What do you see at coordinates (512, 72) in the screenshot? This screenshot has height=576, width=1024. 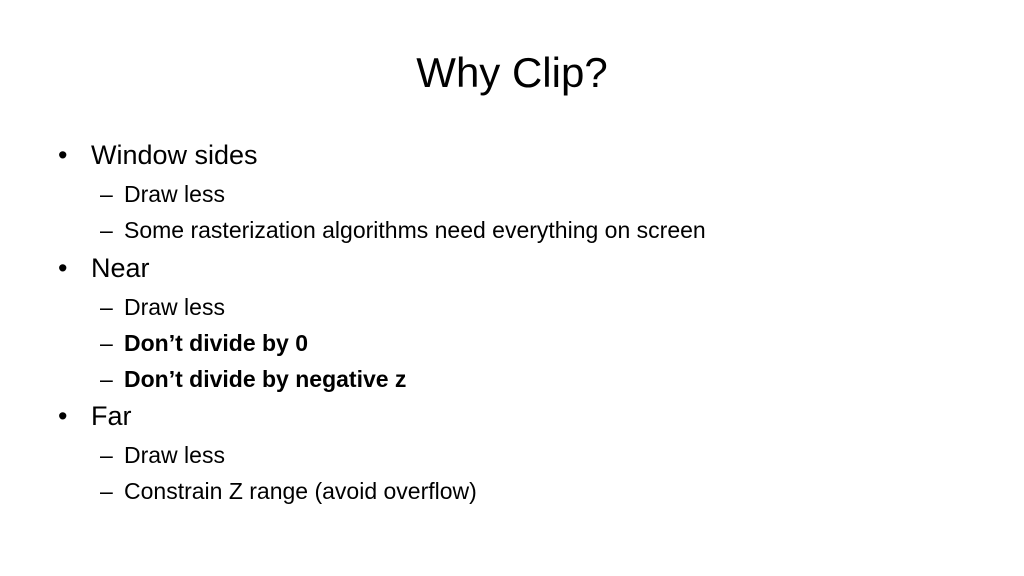 I see `slide-title: Why Clip?` at bounding box center [512, 72].